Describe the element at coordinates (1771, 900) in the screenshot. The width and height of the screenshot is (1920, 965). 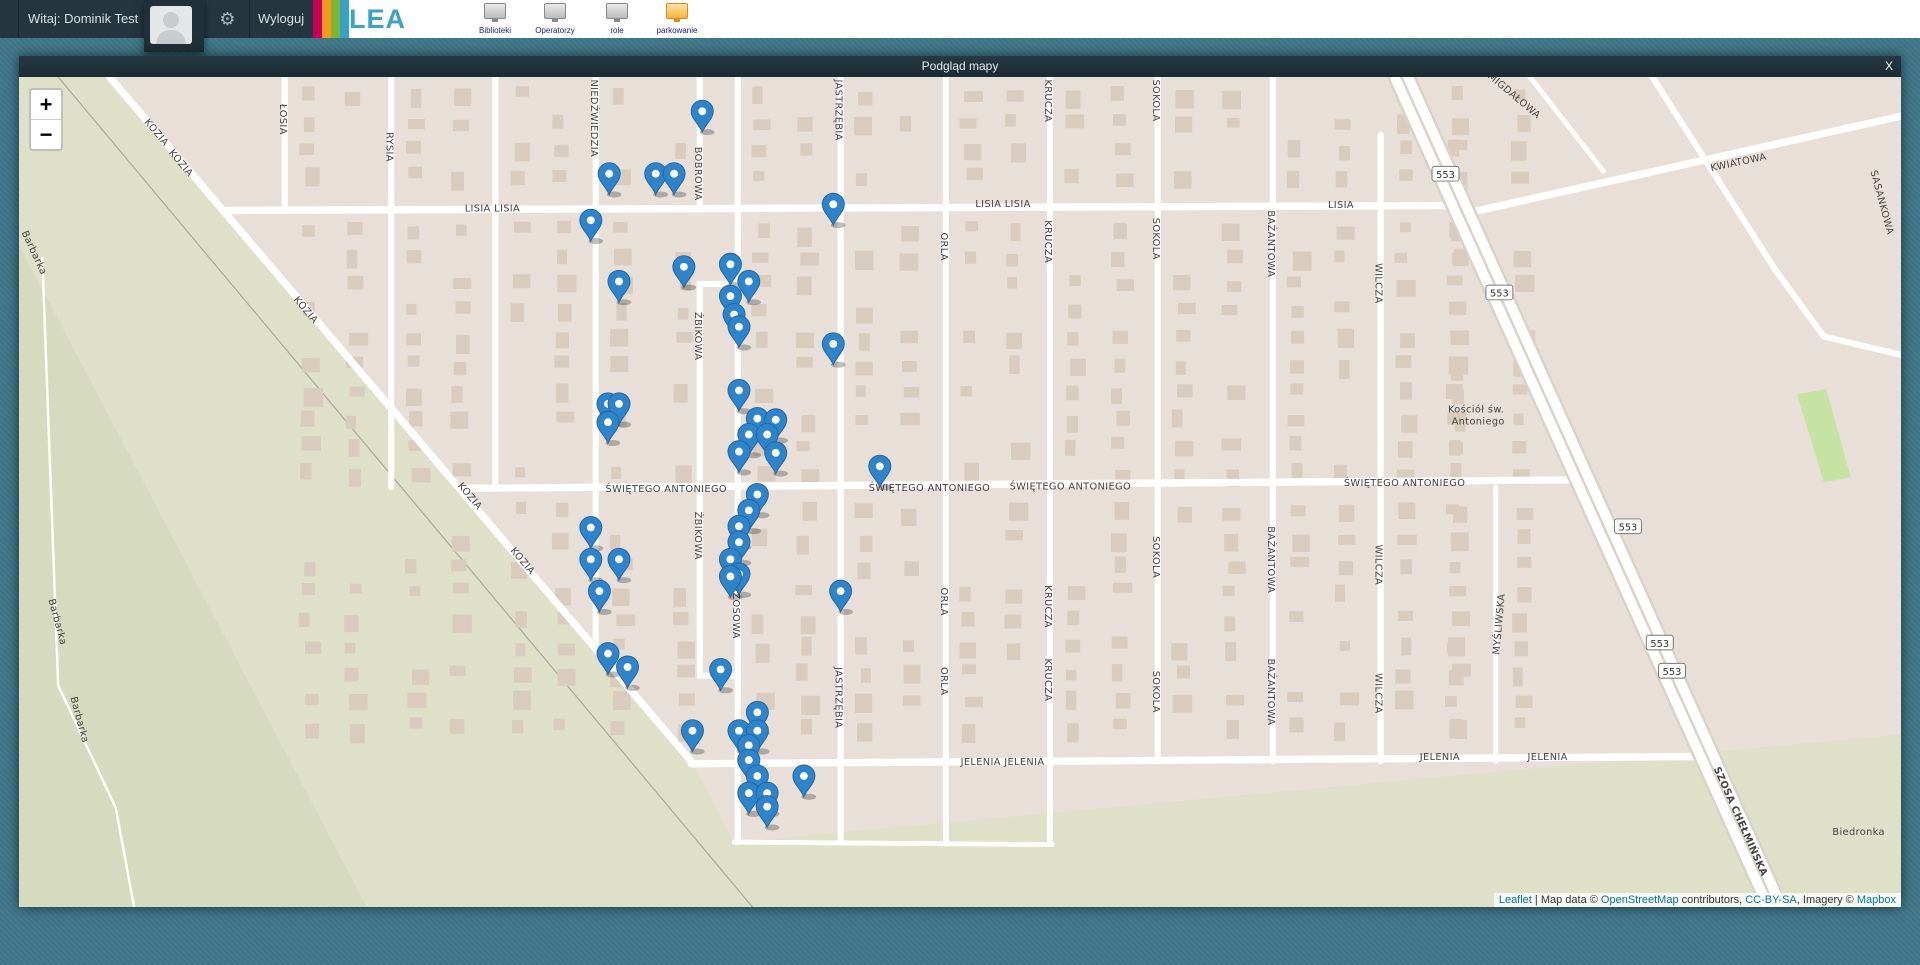
I see `license-link: CC-BY-SA` at that location.